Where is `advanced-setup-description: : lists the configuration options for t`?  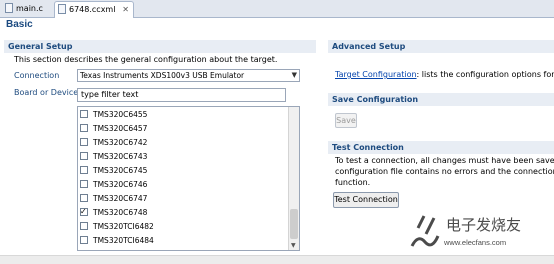
advanced-setup-description: : lists the configuration options for t is located at coordinates (485, 74).